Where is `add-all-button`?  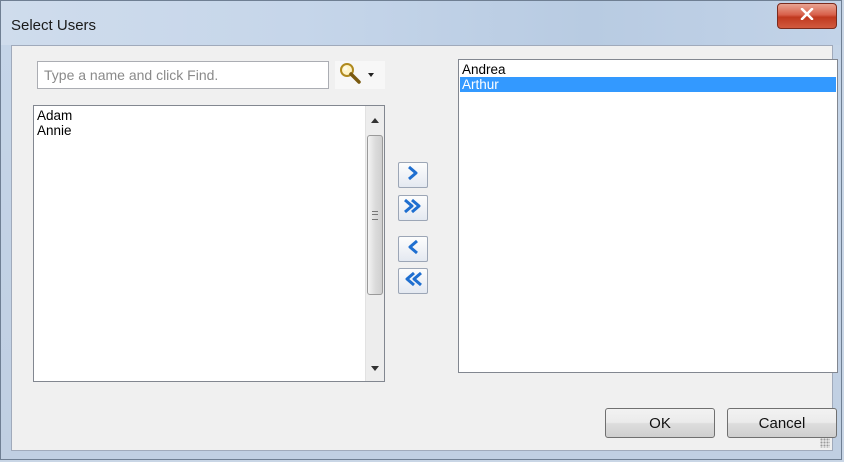
add-all-button is located at coordinates (413, 208).